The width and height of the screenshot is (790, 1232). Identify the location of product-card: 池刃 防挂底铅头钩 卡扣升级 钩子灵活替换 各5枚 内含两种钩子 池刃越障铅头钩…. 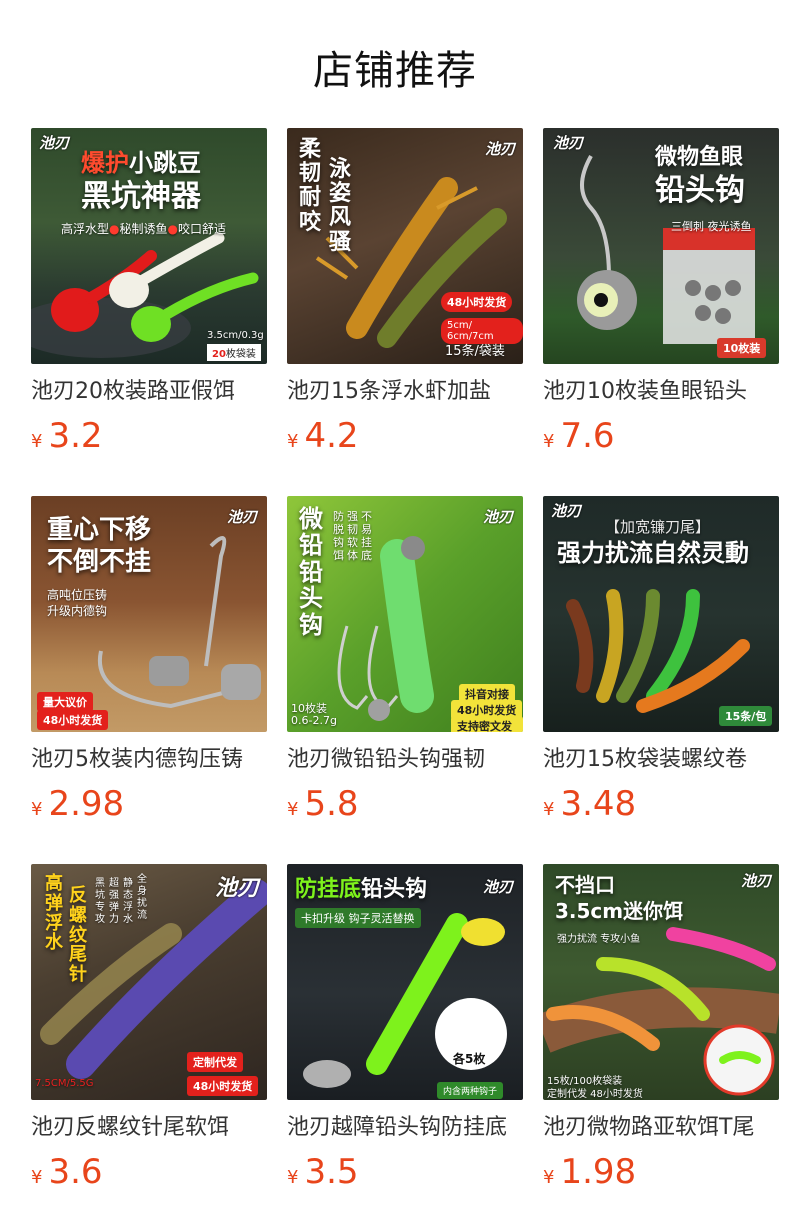
(405, 1030).